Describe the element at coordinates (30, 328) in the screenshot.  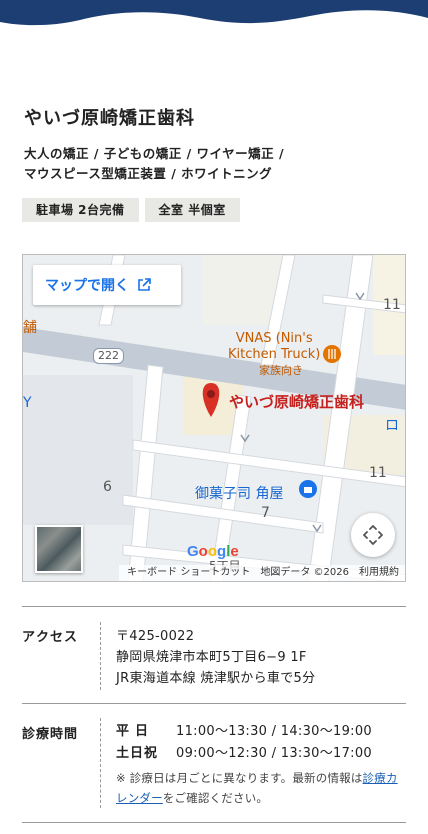
I see `map-edge-label: 舗` at that location.